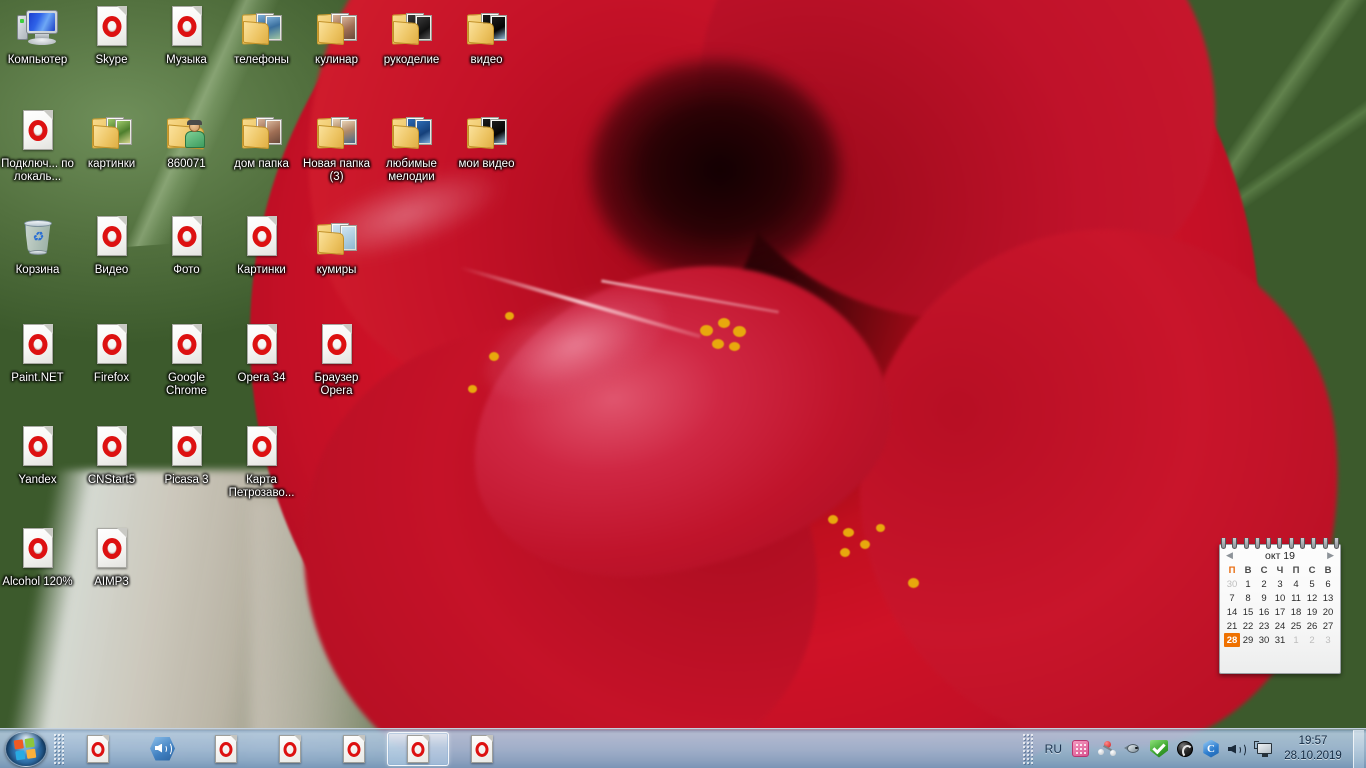 Image resolution: width=1366 pixels, height=768 pixels. I want to click on desktop-icon: видео, so click(486, 35).